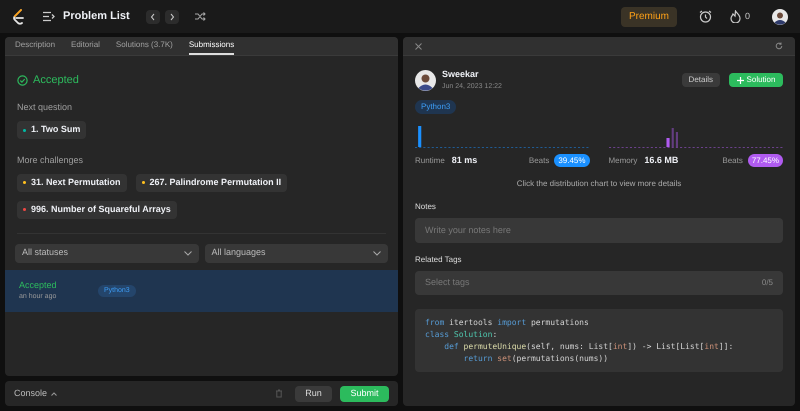  What do you see at coordinates (45, 107) in the screenshot?
I see `section-heading: Next question` at bounding box center [45, 107].